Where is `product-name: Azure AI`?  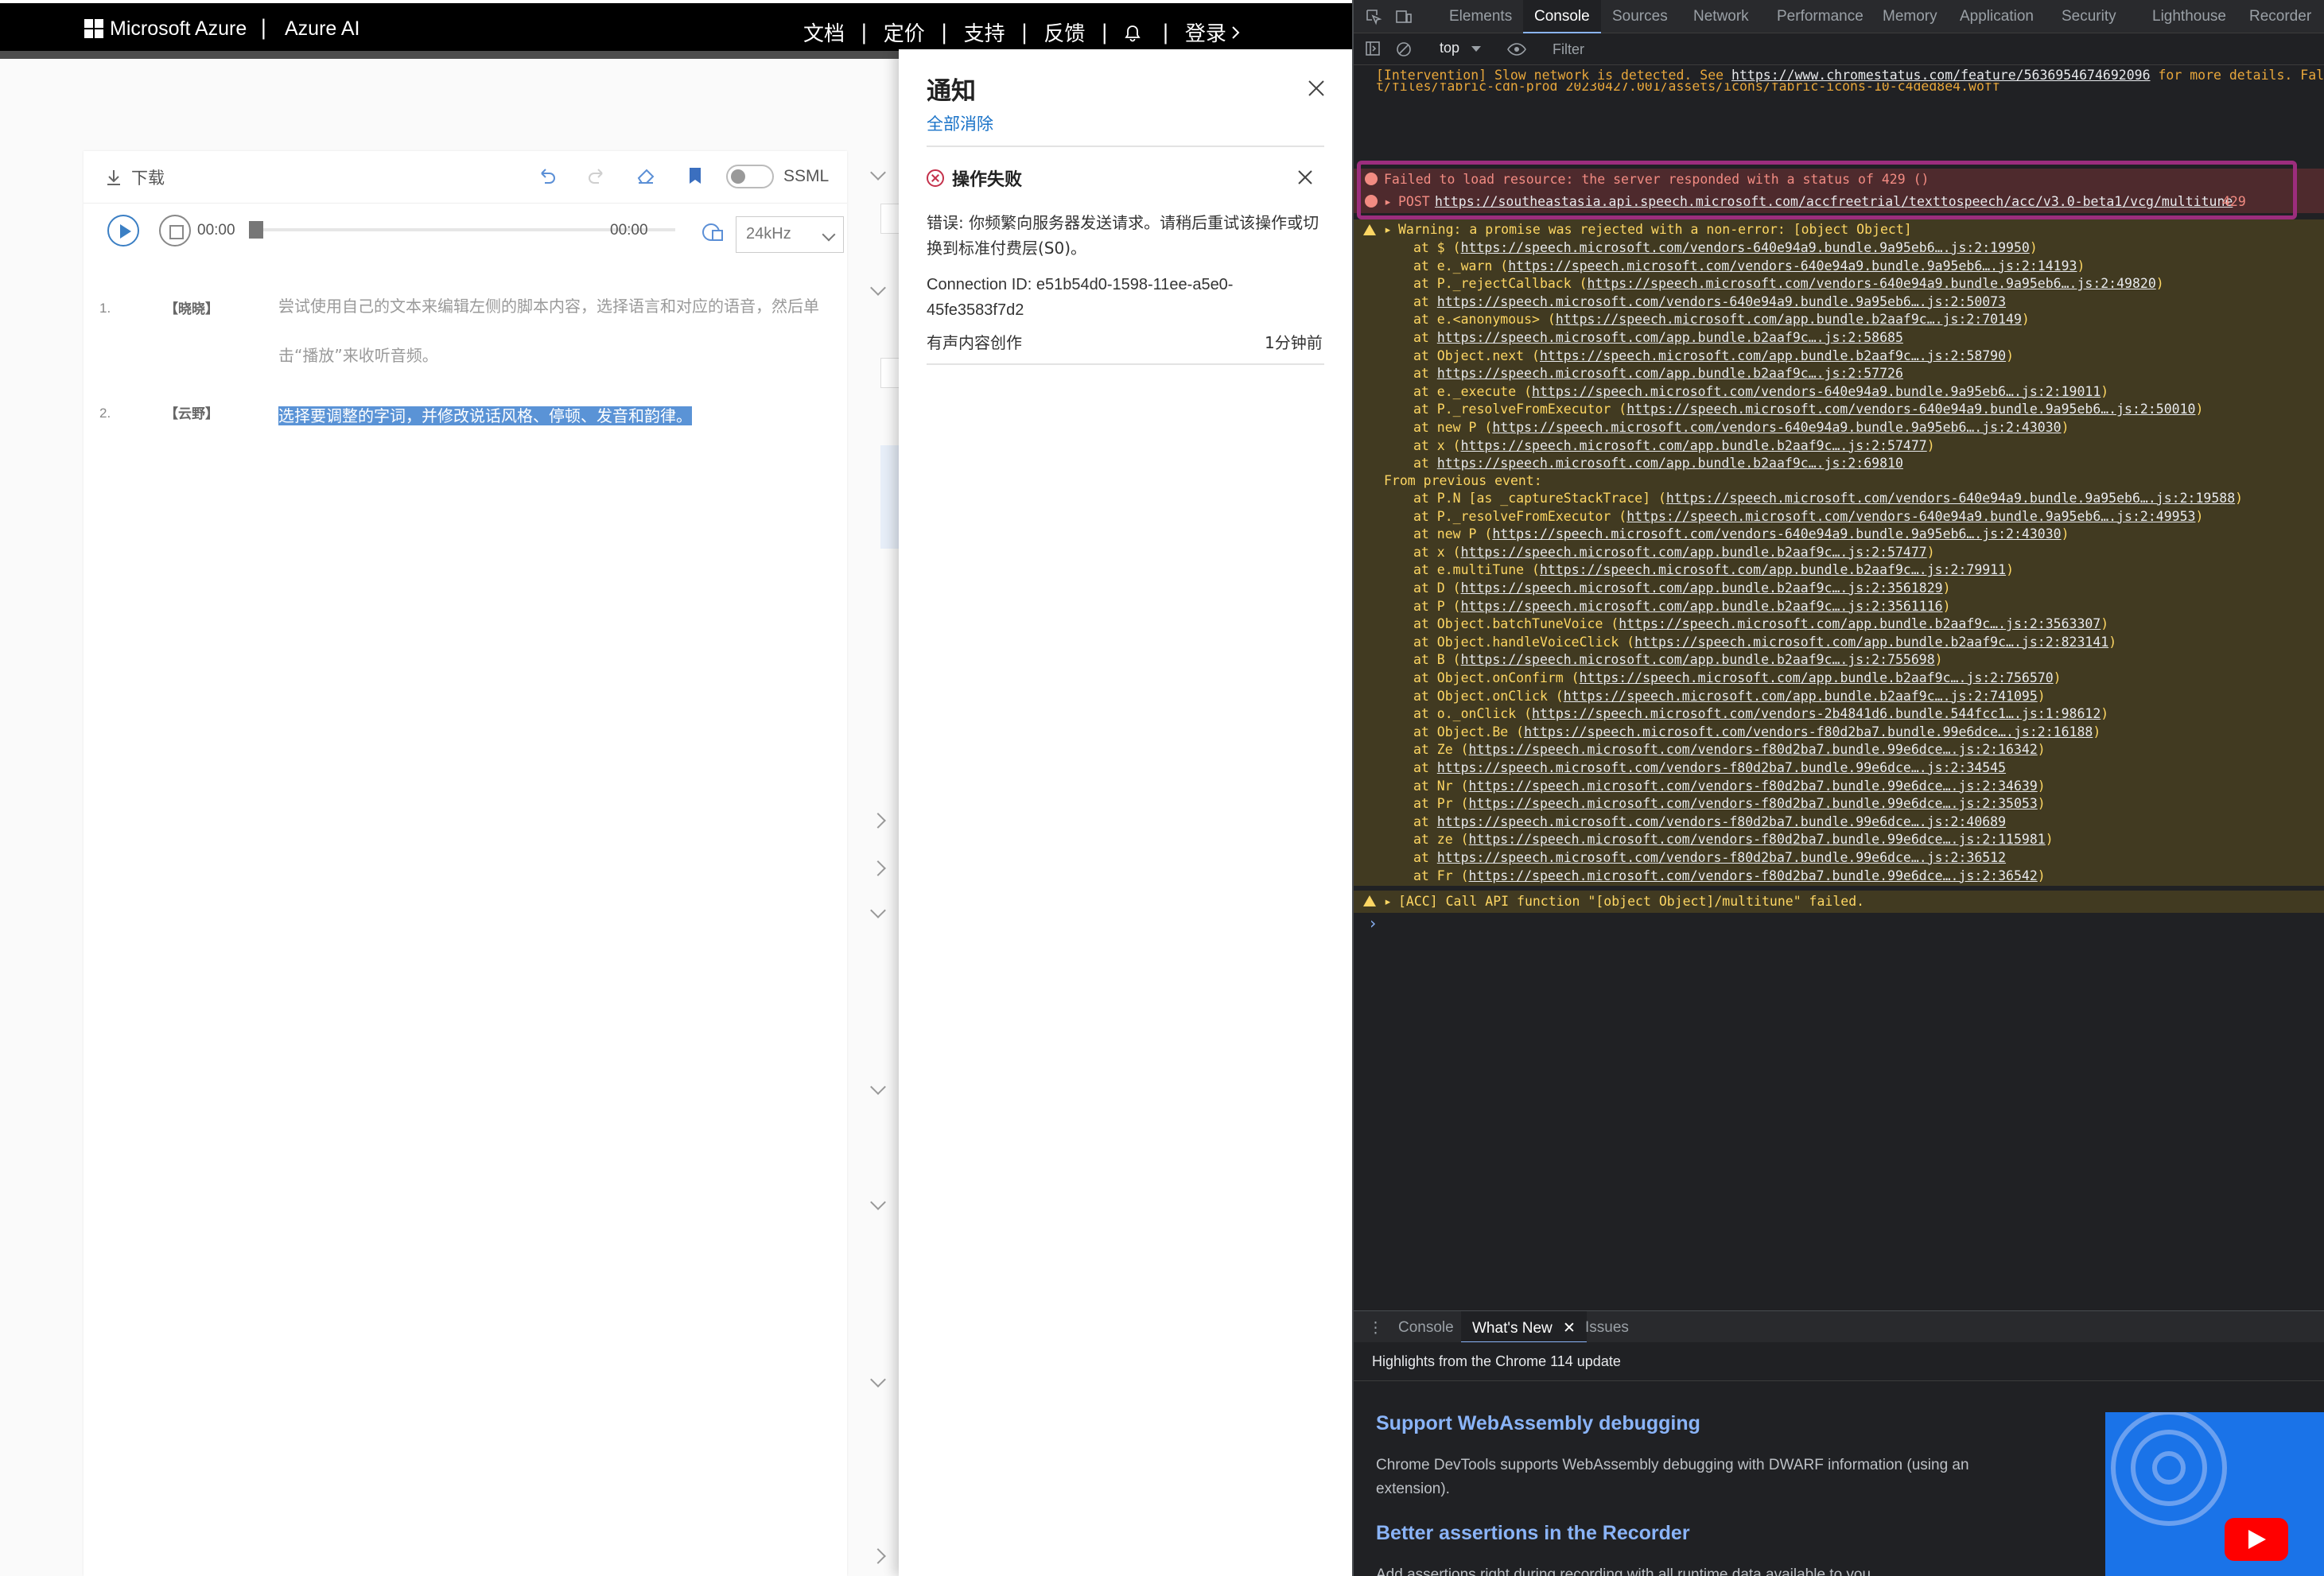 product-name: Azure AI is located at coordinates (322, 29).